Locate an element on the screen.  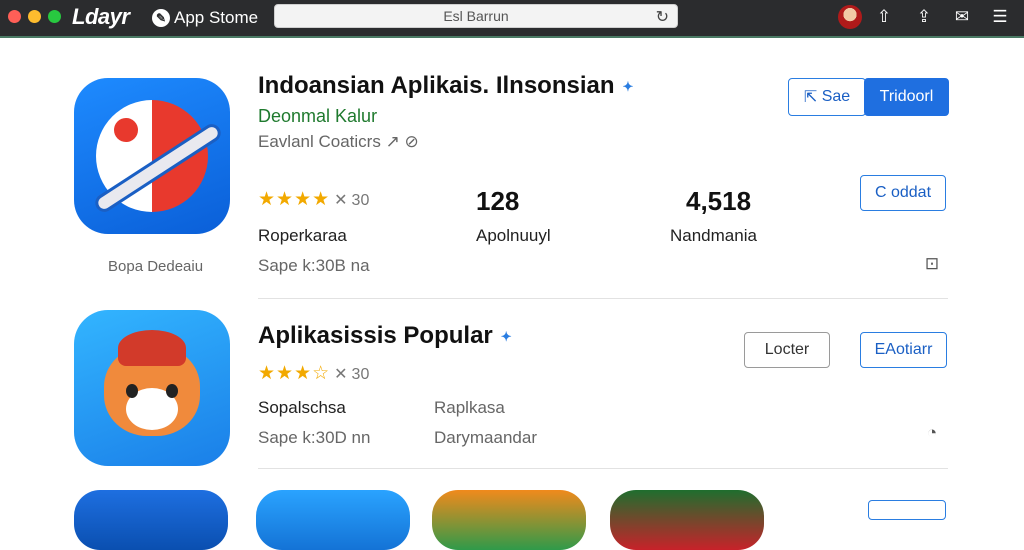
label-left-1: Sopalschsa is located at coordinates (302, 407).